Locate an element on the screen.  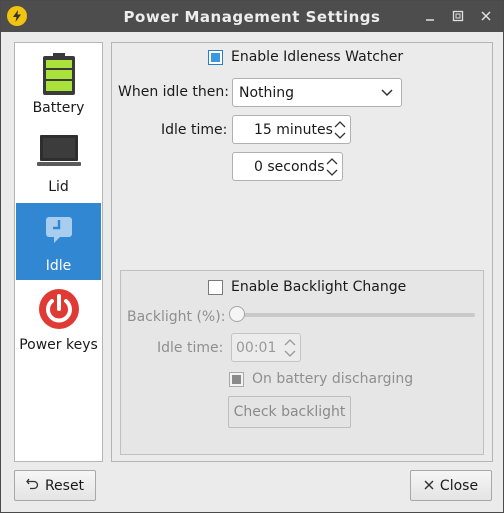
idle-minutes-spinbox: 15 minutes is located at coordinates (291, 129).